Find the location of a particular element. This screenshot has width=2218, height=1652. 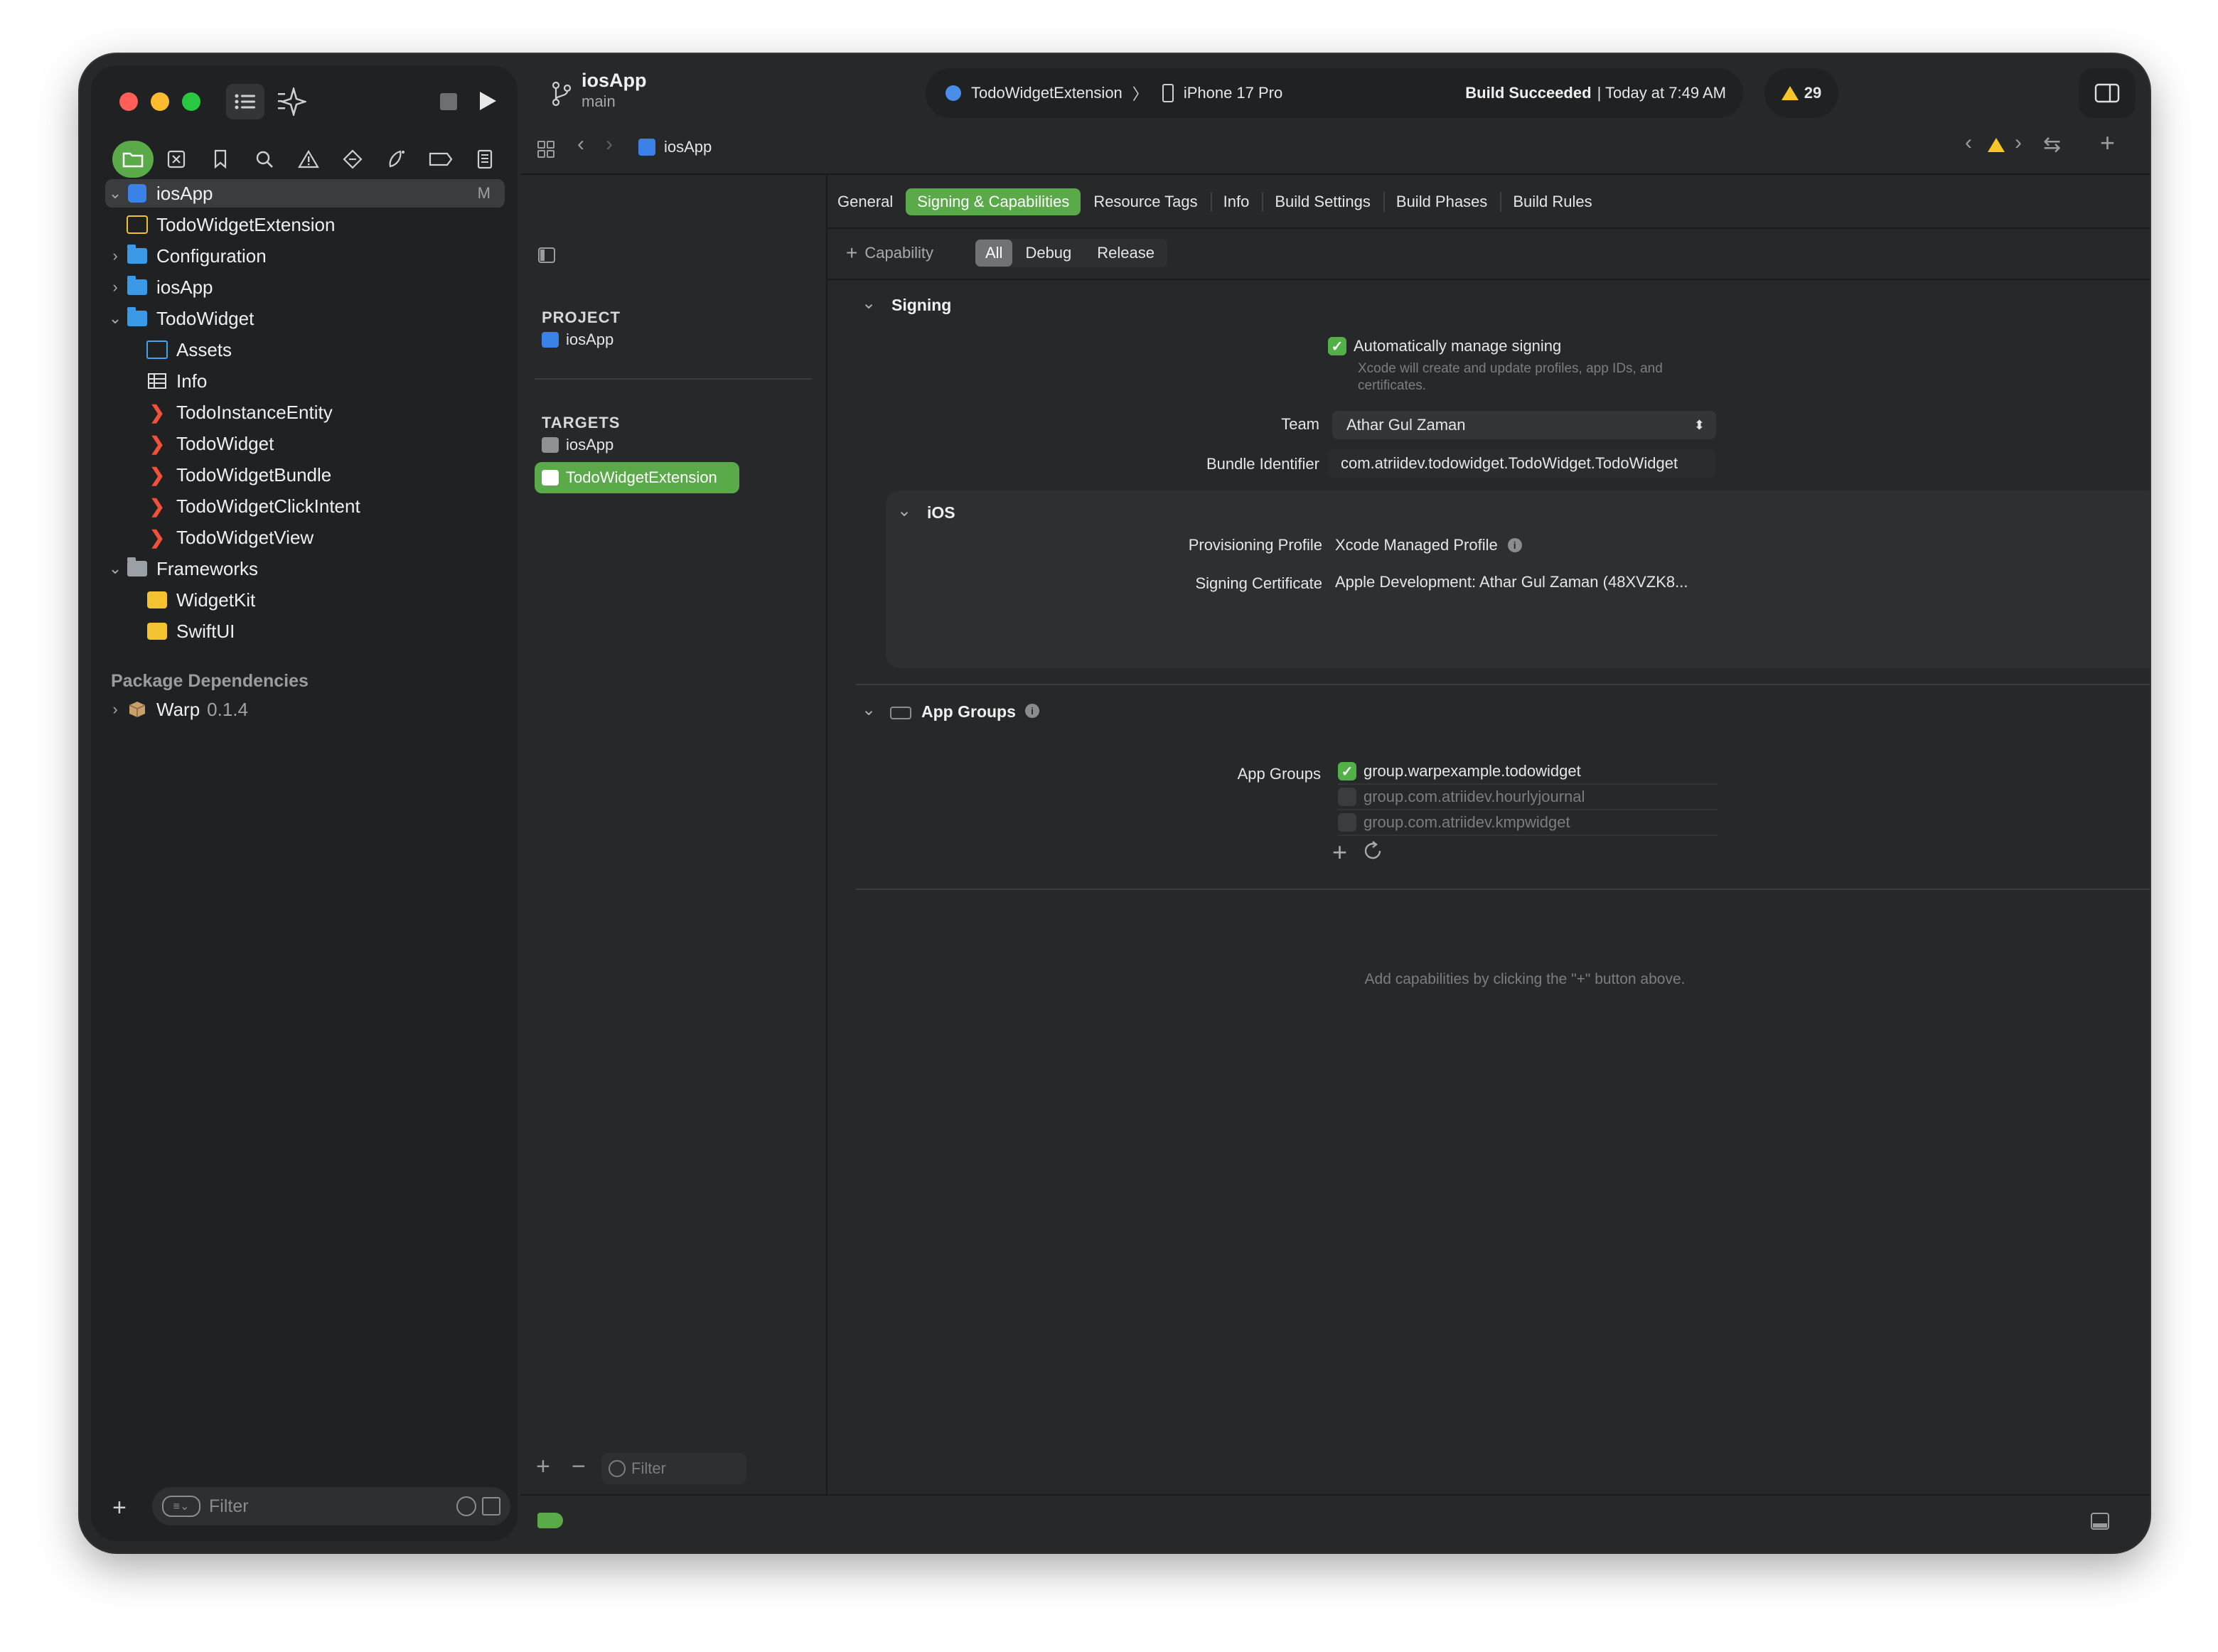

tab-build-rules: Build Rules is located at coordinates (1552, 201).